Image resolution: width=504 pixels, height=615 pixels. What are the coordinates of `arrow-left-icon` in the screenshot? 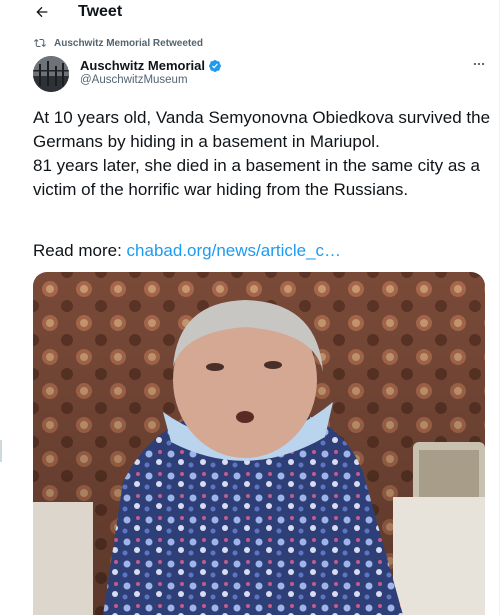 It's located at (42, 12).